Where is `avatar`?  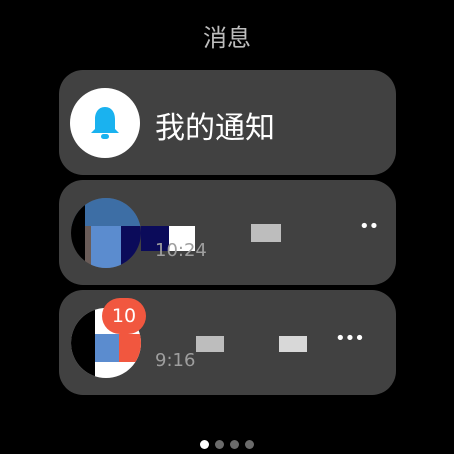 avatar is located at coordinates (106, 233).